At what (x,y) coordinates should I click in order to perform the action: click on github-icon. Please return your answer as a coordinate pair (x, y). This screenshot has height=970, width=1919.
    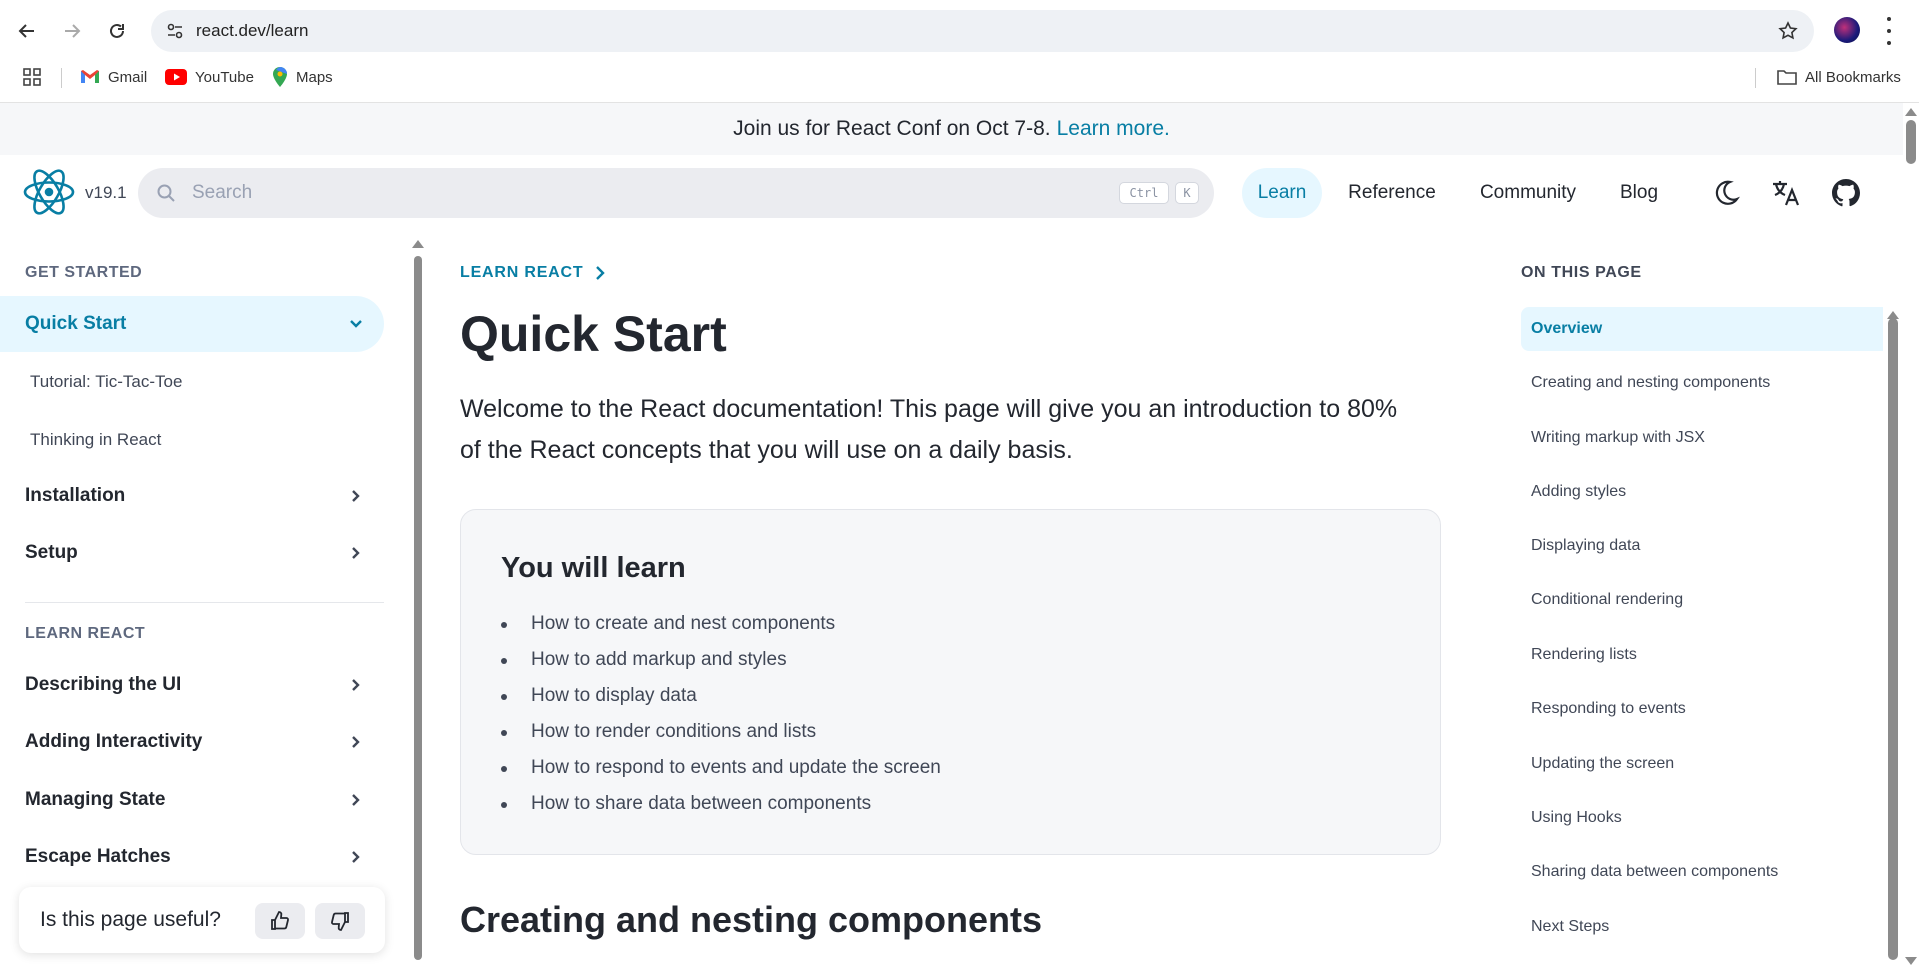
    Looking at the image, I should click on (1846, 193).